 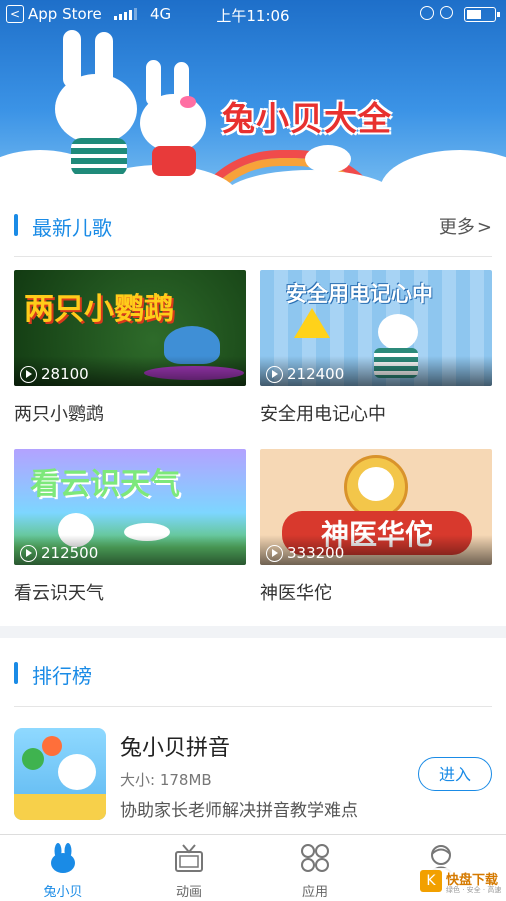 What do you see at coordinates (431, 881) in the screenshot?
I see `watermark-badge: K` at bounding box center [431, 881].